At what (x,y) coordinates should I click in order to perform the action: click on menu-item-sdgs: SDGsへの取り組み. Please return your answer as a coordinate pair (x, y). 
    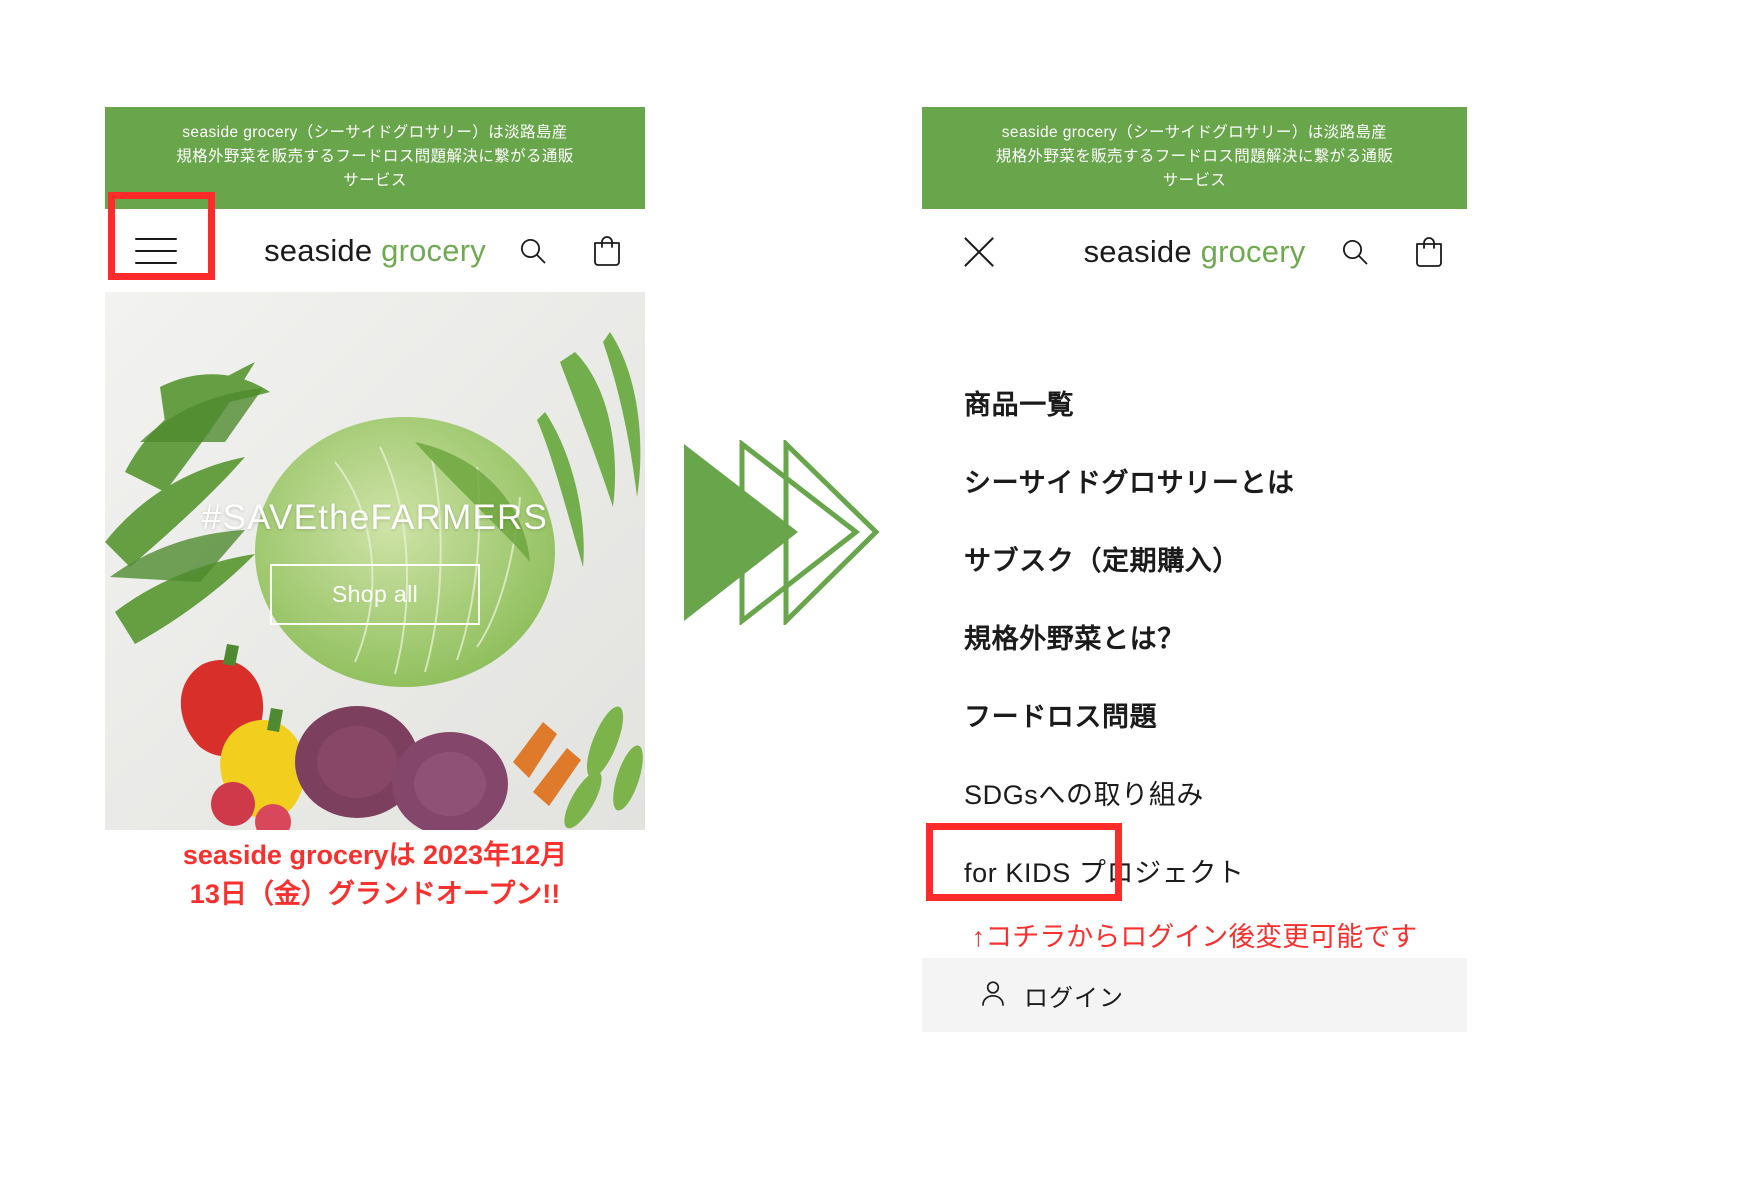
    Looking at the image, I should click on (1215, 792).